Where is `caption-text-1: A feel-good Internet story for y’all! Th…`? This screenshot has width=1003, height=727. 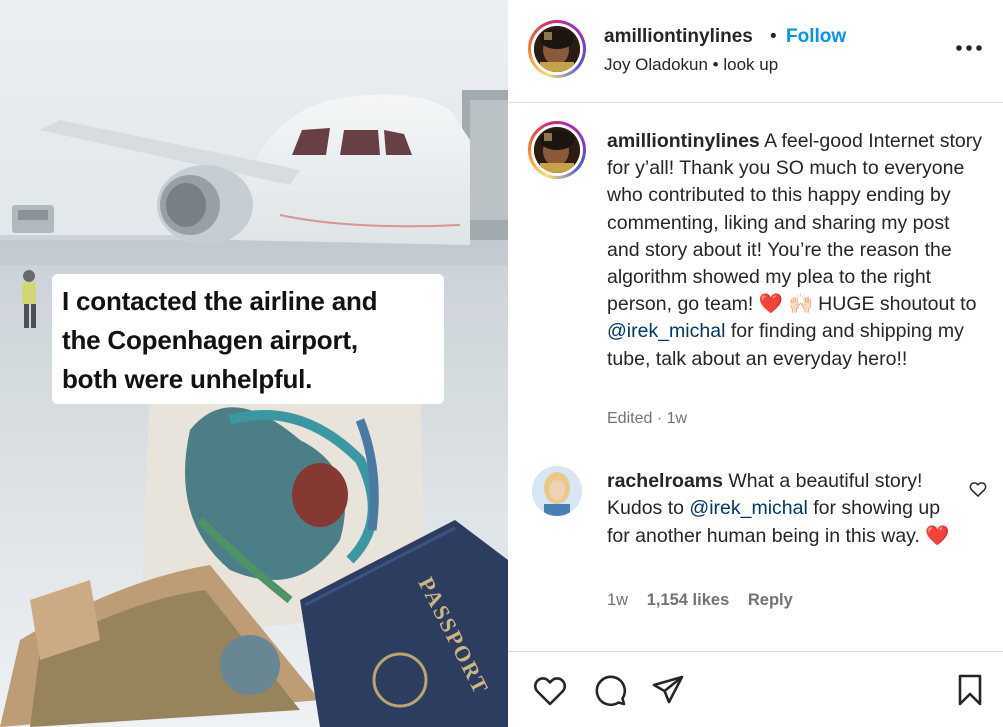 caption-text-1: A feel-good Internet story for y’all! Th… is located at coordinates (795, 223).